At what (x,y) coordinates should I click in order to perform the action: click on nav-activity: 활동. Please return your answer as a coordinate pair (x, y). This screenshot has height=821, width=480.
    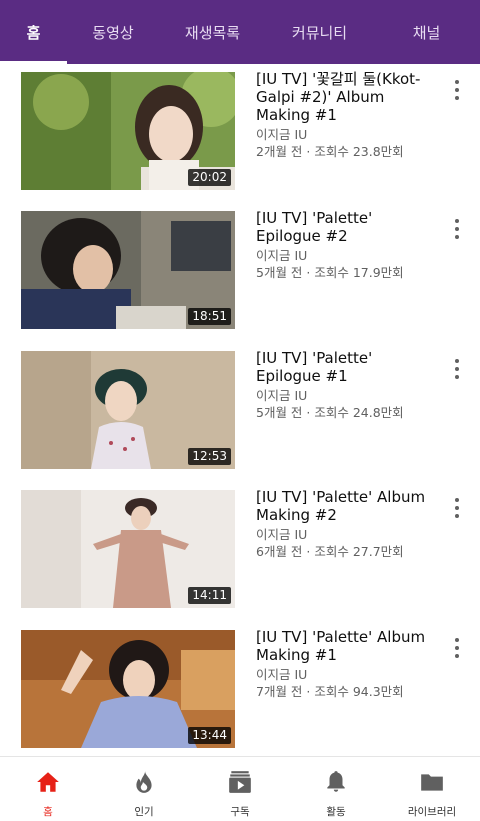
    Looking at the image, I should click on (336, 789).